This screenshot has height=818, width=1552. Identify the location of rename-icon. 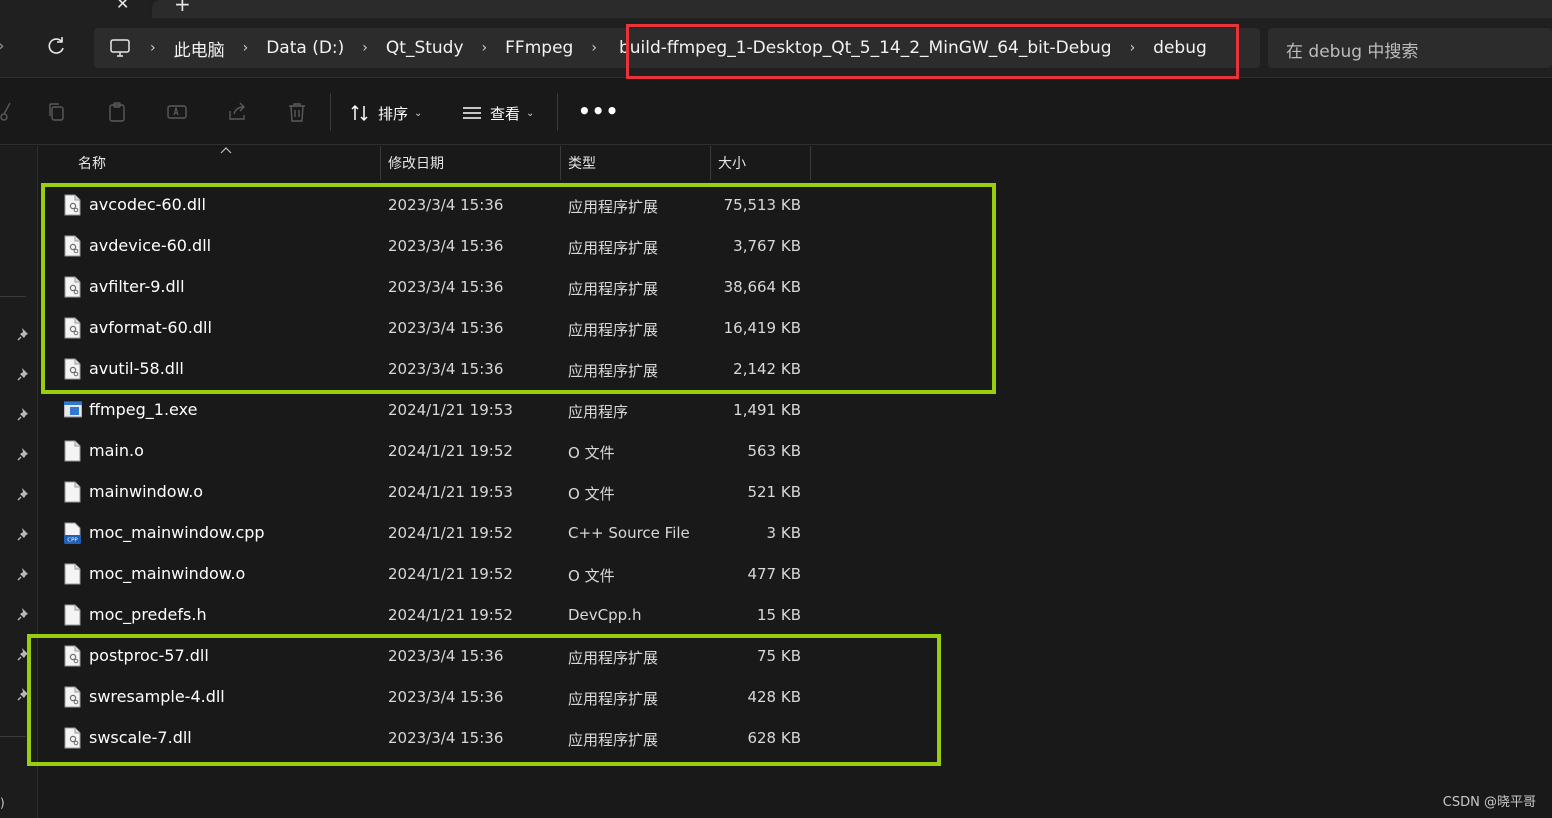
(177, 112).